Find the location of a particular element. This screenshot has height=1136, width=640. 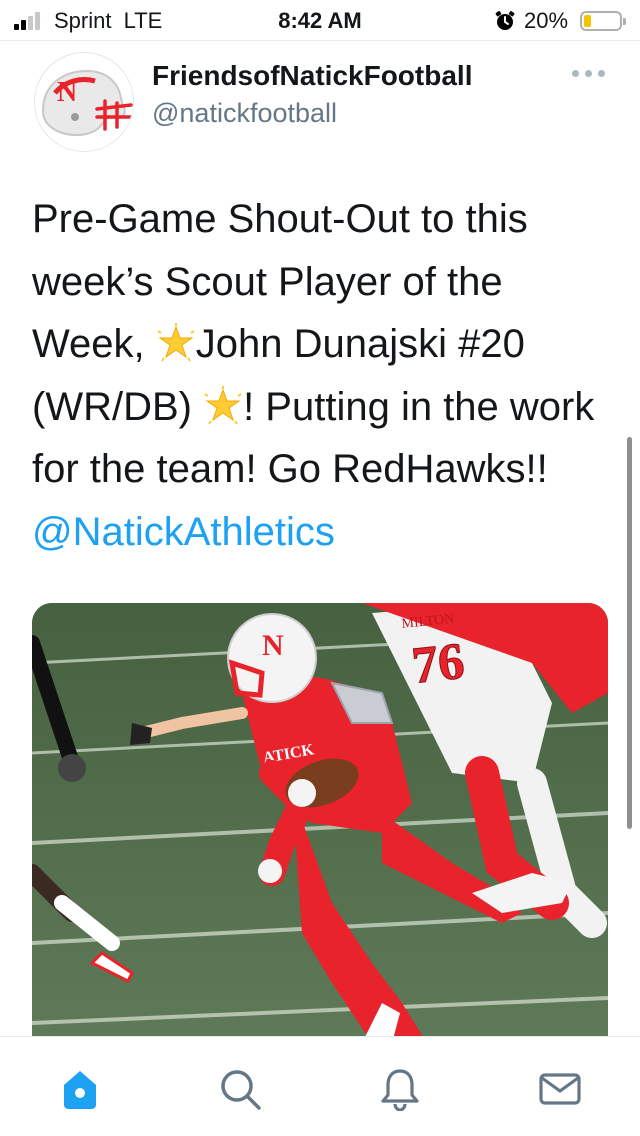

natick-helmet-logo-icon: N is located at coordinates (84, 102).